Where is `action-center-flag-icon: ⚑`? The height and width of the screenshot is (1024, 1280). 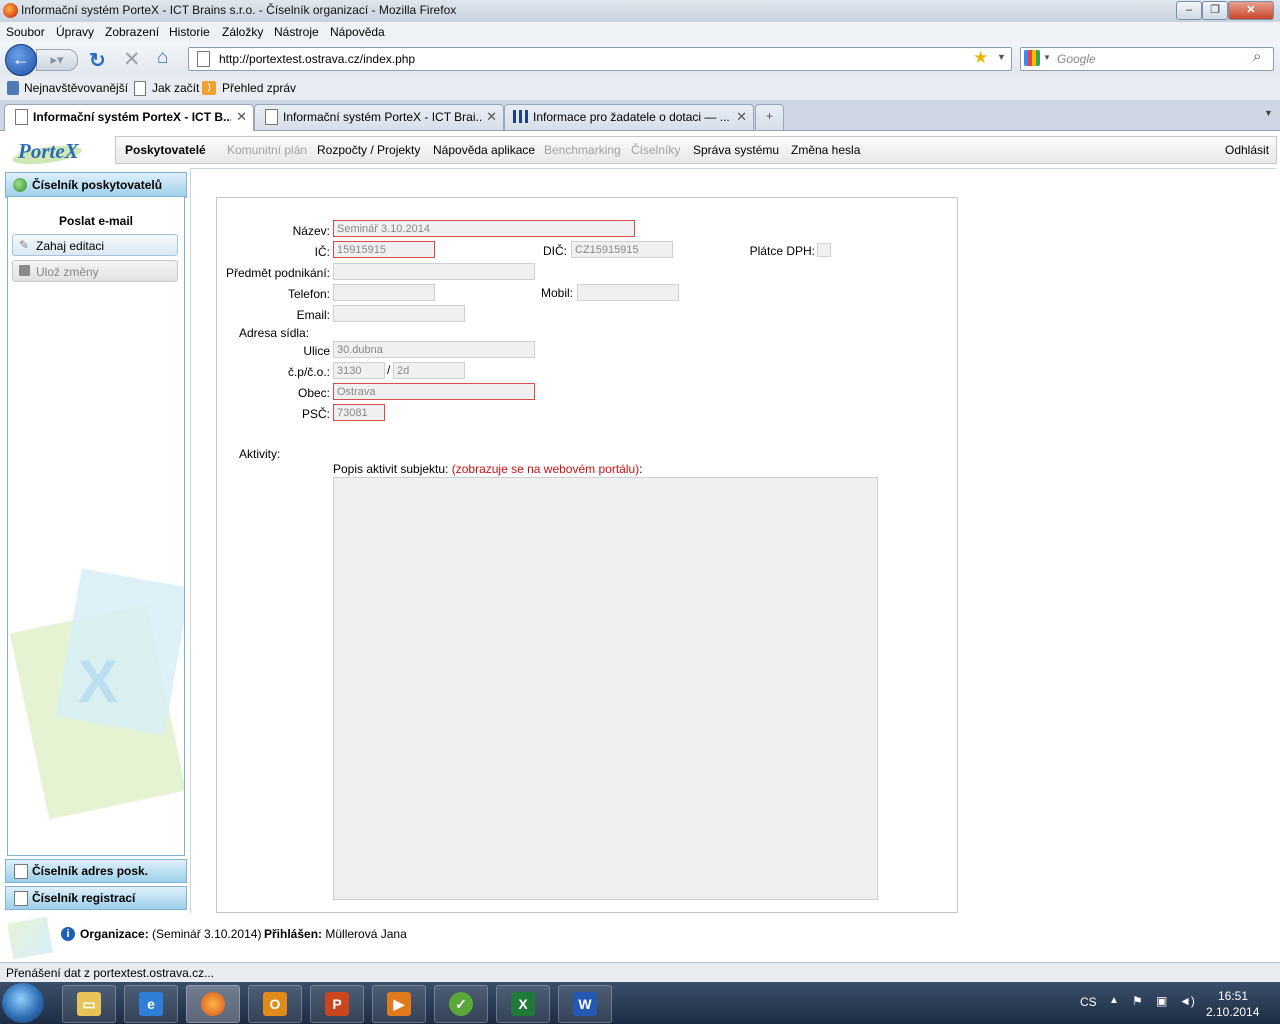 action-center-flag-icon: ⚑ is located at coordinates (1137, 1001).